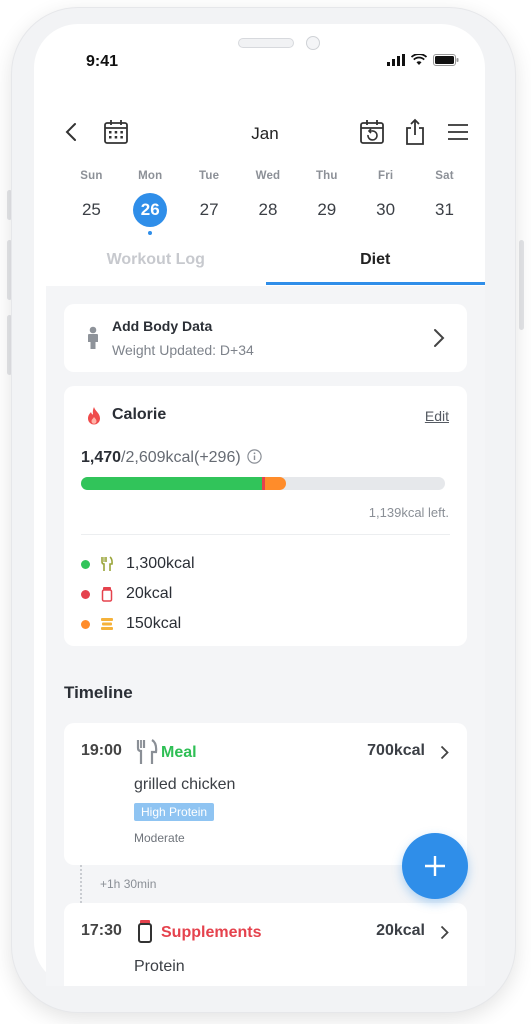 The width and height of the screenshot is (531, 1024). I want to click on day-sat: Sat 31, so click(444, 202).